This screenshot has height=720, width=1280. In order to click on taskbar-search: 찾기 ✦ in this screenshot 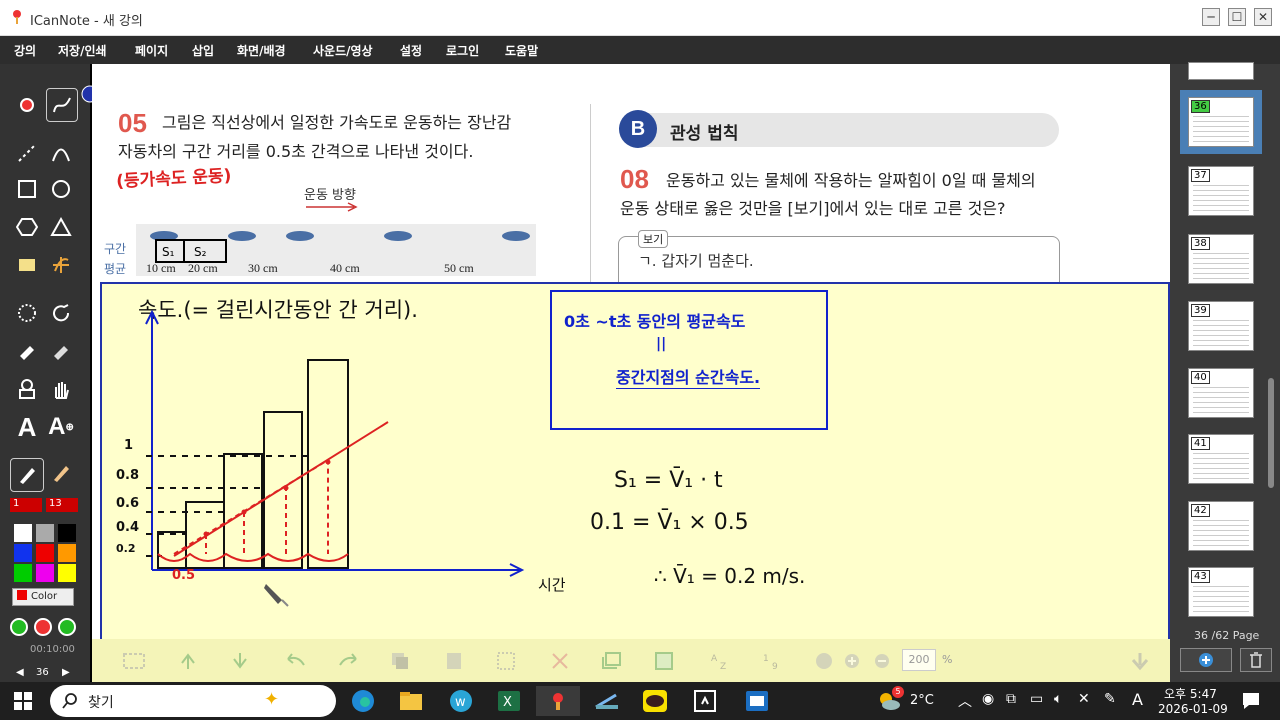, I will do `click(193, 701)`.